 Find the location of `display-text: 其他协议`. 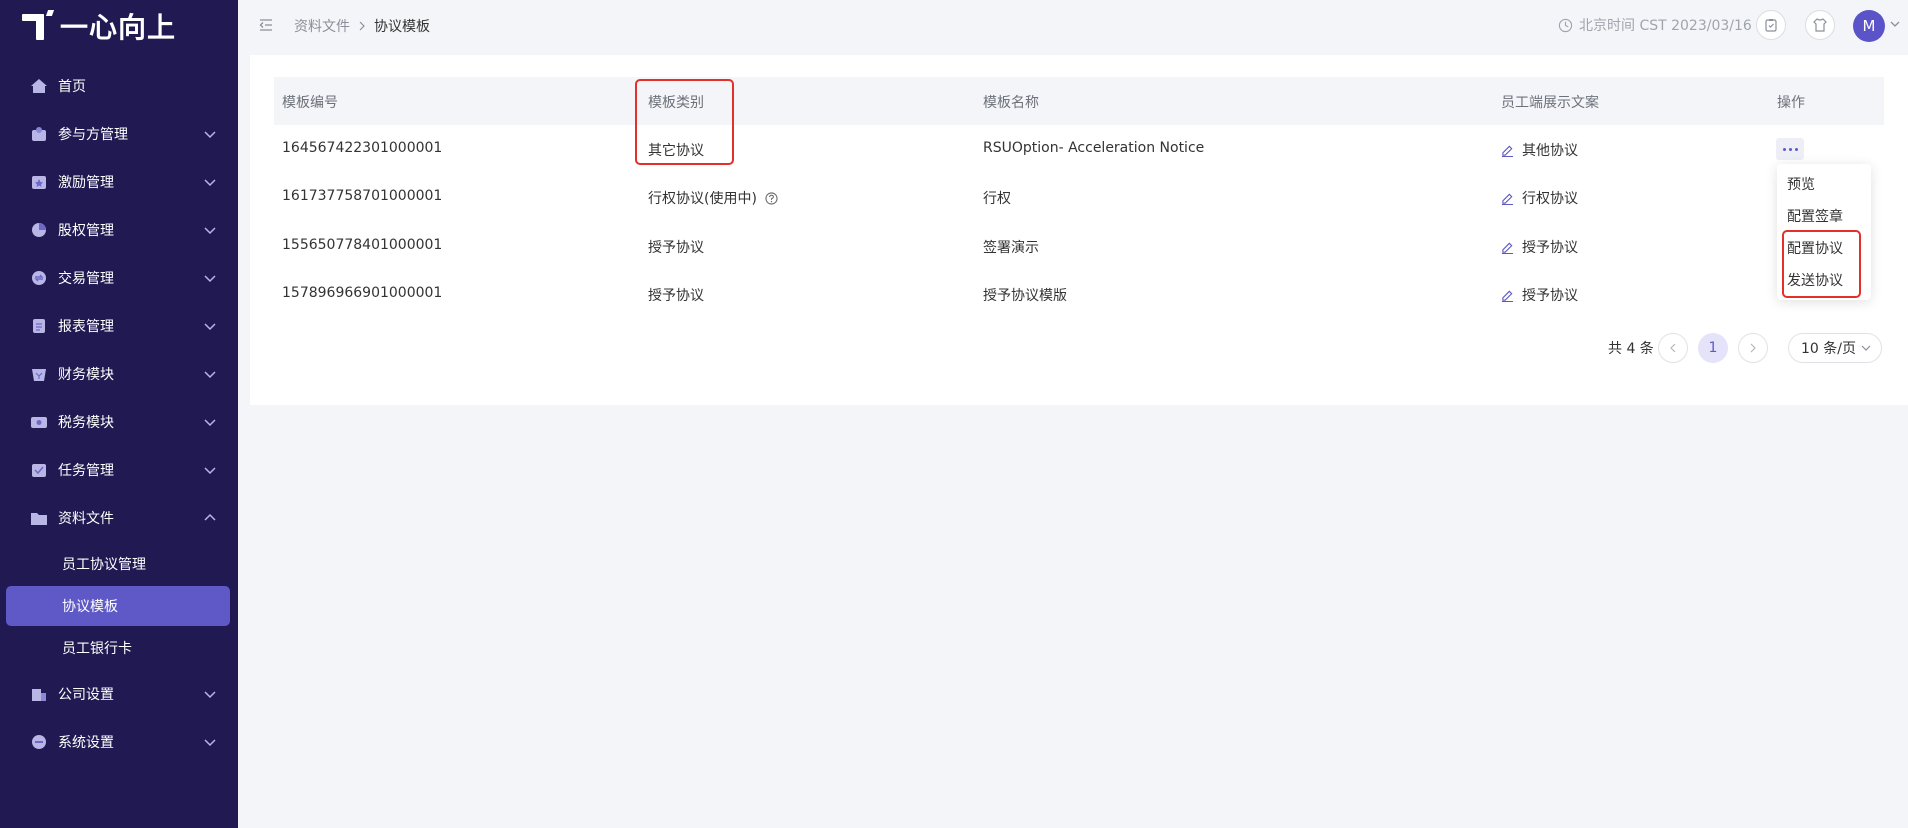

display-text: 其他协议 is located at coordinates (1550, 151).